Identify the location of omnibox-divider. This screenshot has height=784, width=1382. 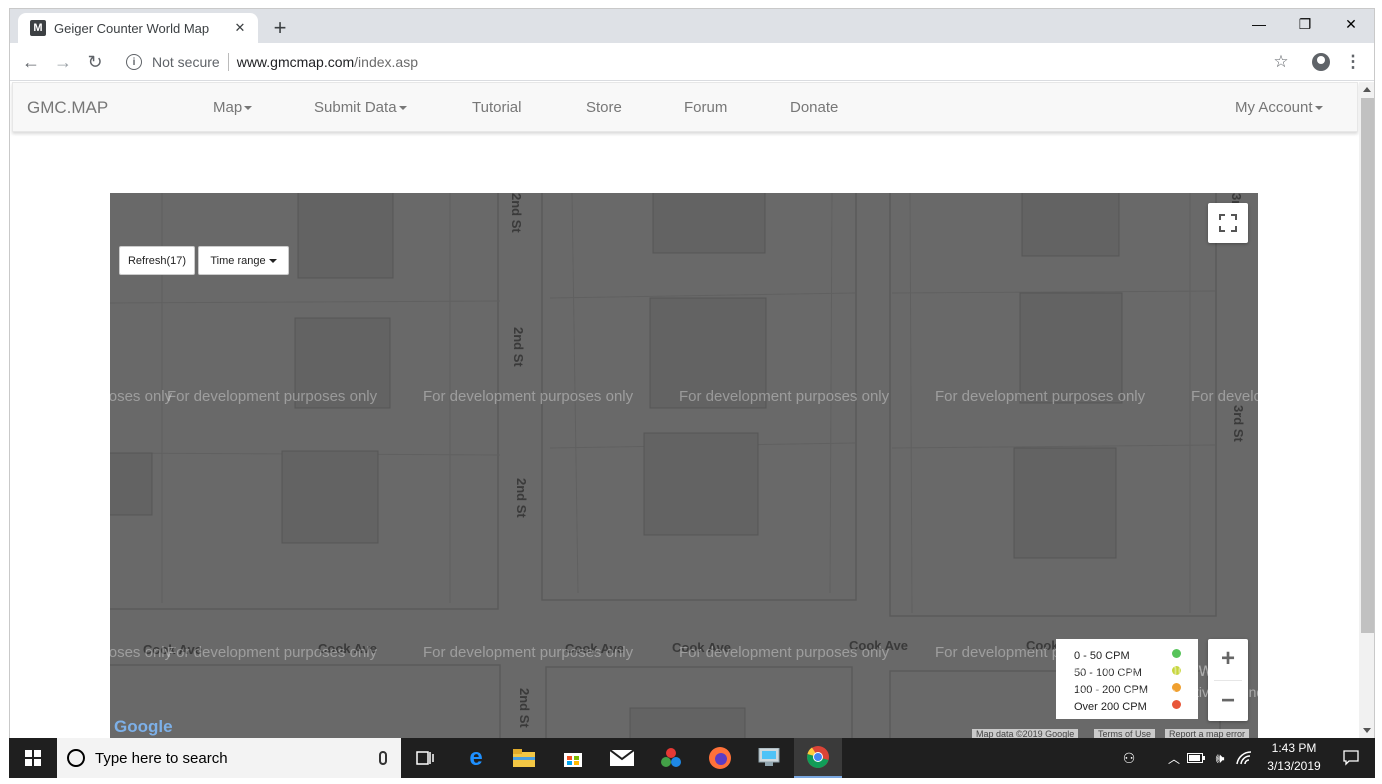
(228, 62).